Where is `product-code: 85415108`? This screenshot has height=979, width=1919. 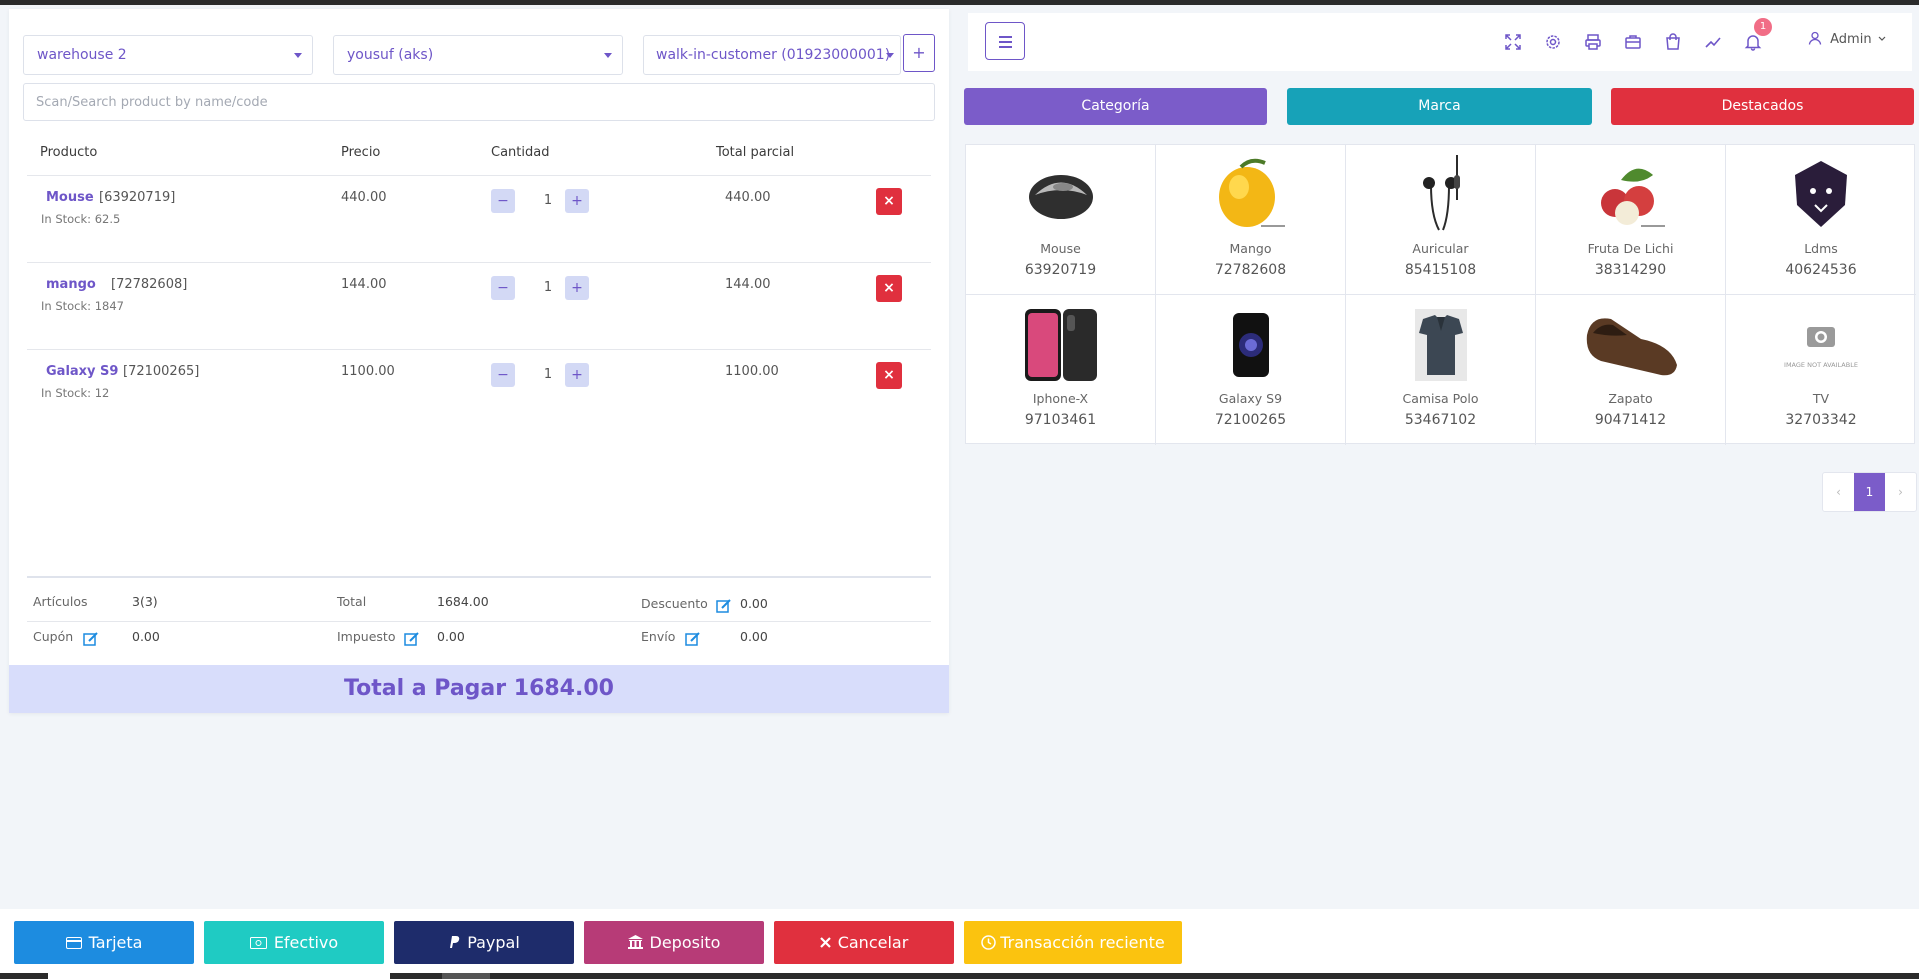
product-code: 85415108 is located at coordinates (1440, 270).